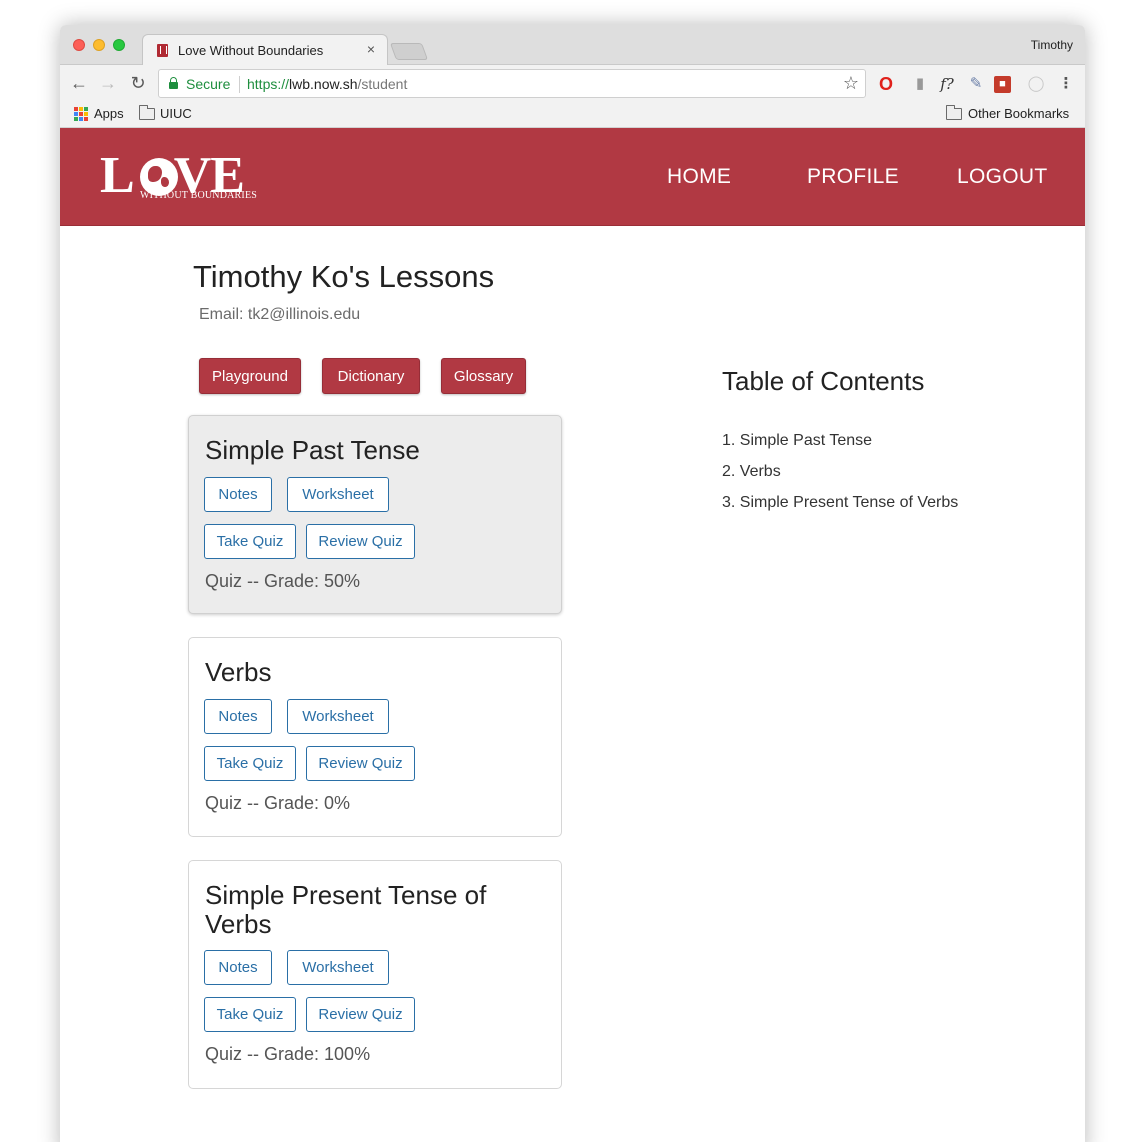 The width and height of the screenshot is (1145, 1142). Describe the element at coordinates (572, 115) in the screenshot. I see `bookmarks-bar: Apps UIUC Other Bookmarks` at that location.